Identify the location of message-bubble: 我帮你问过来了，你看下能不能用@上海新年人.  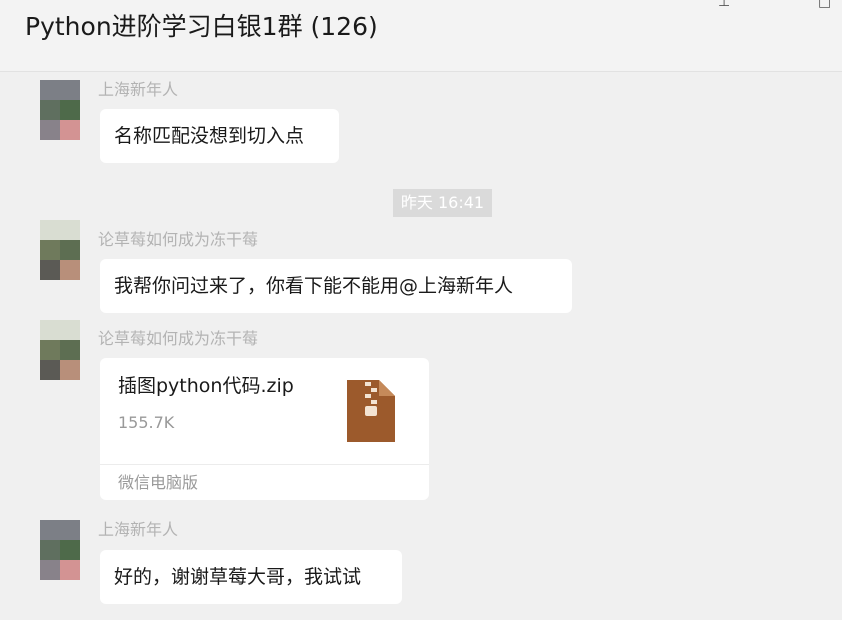
(336, 286).